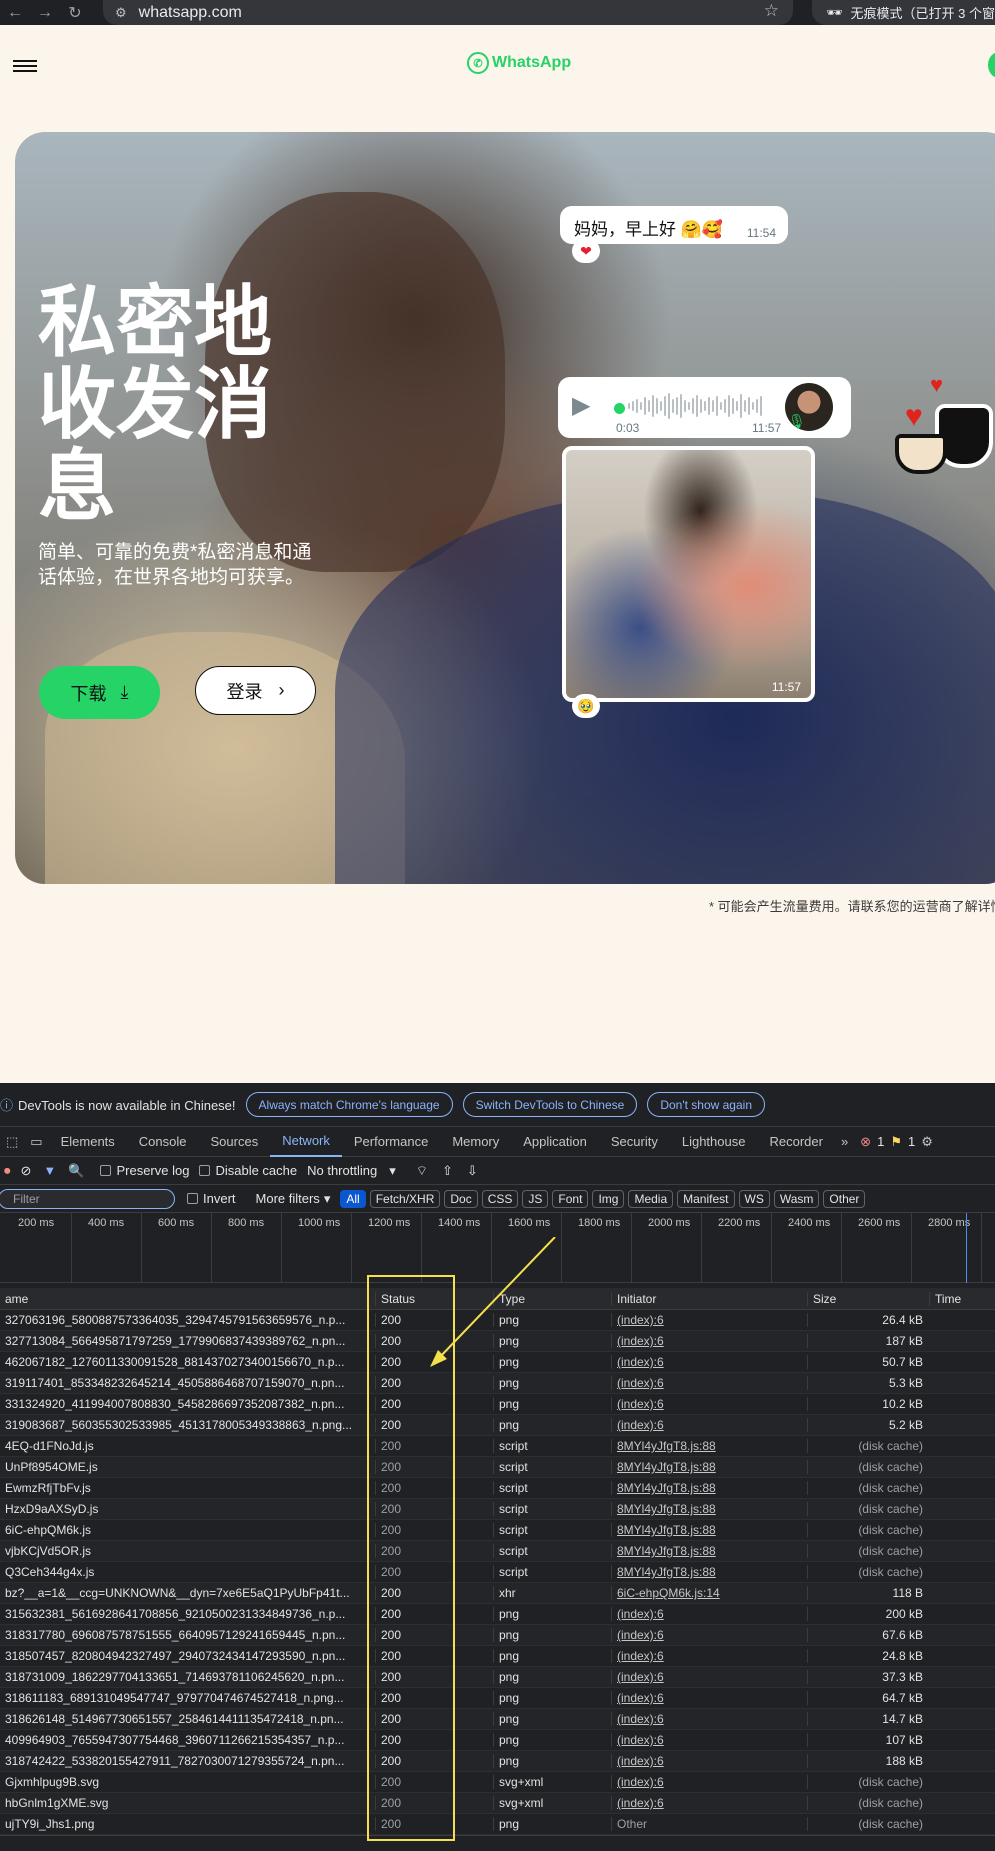 This screenshot has height=1851, width=995. I want to click on error-icon: ⊗, so click(865, 1142).